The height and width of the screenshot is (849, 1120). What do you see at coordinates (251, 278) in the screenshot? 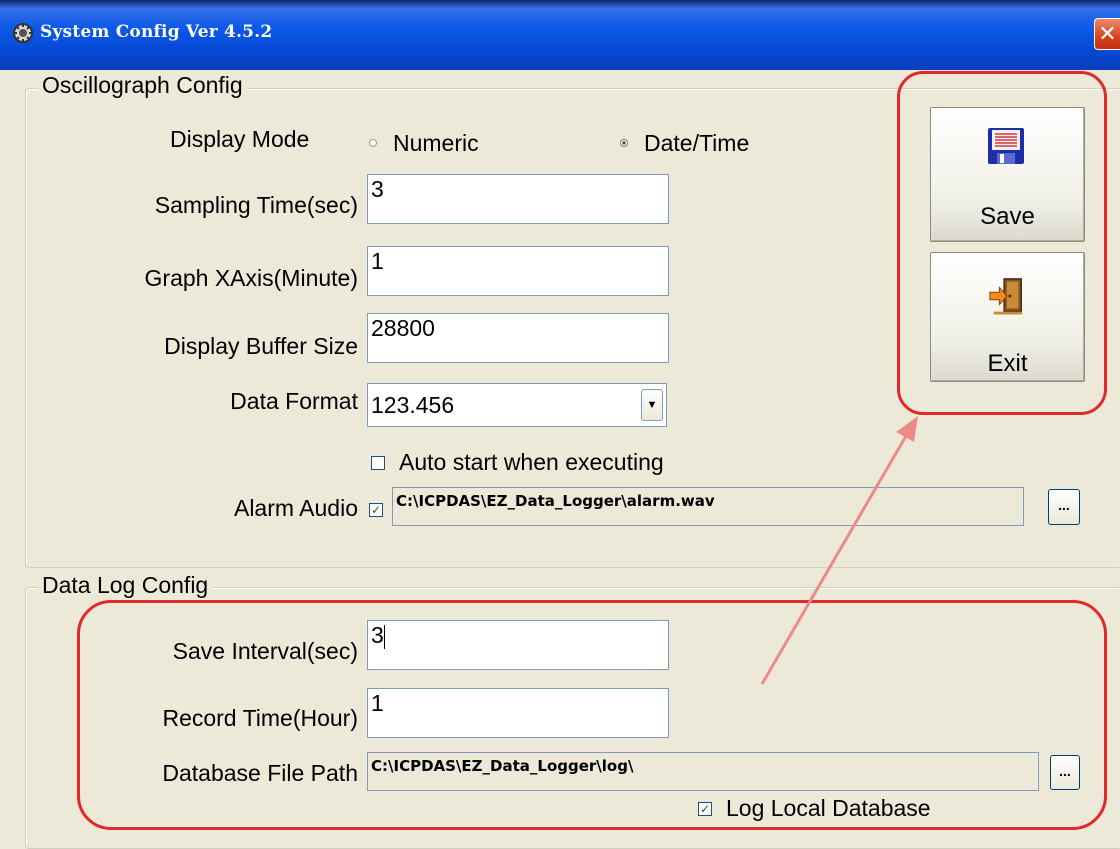
I see `graph-xaxis-label: Graph XAxis(Minute)` at bounding box center [251, 278].